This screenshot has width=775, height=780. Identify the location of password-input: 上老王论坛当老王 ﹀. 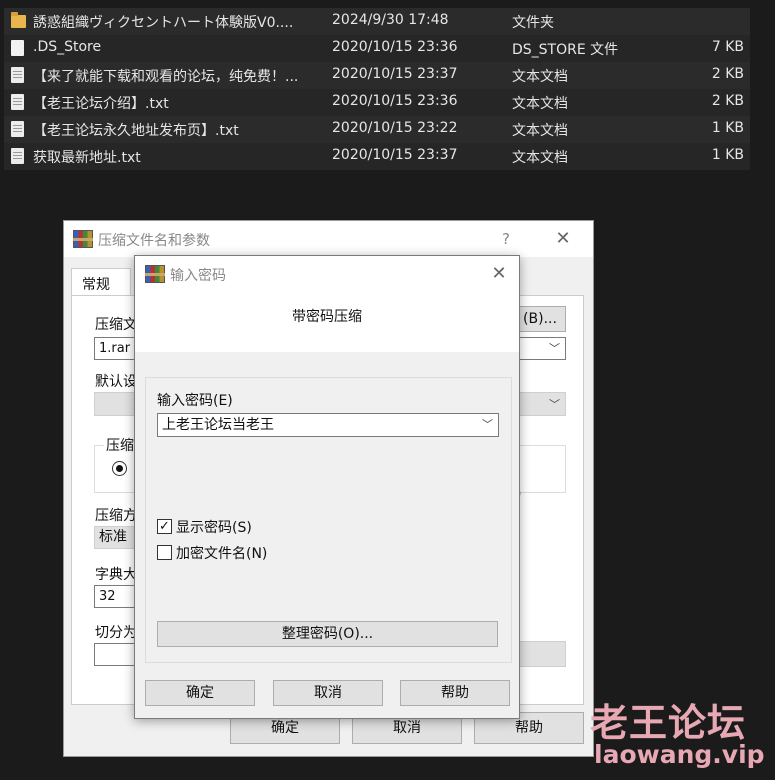
(328, 425).